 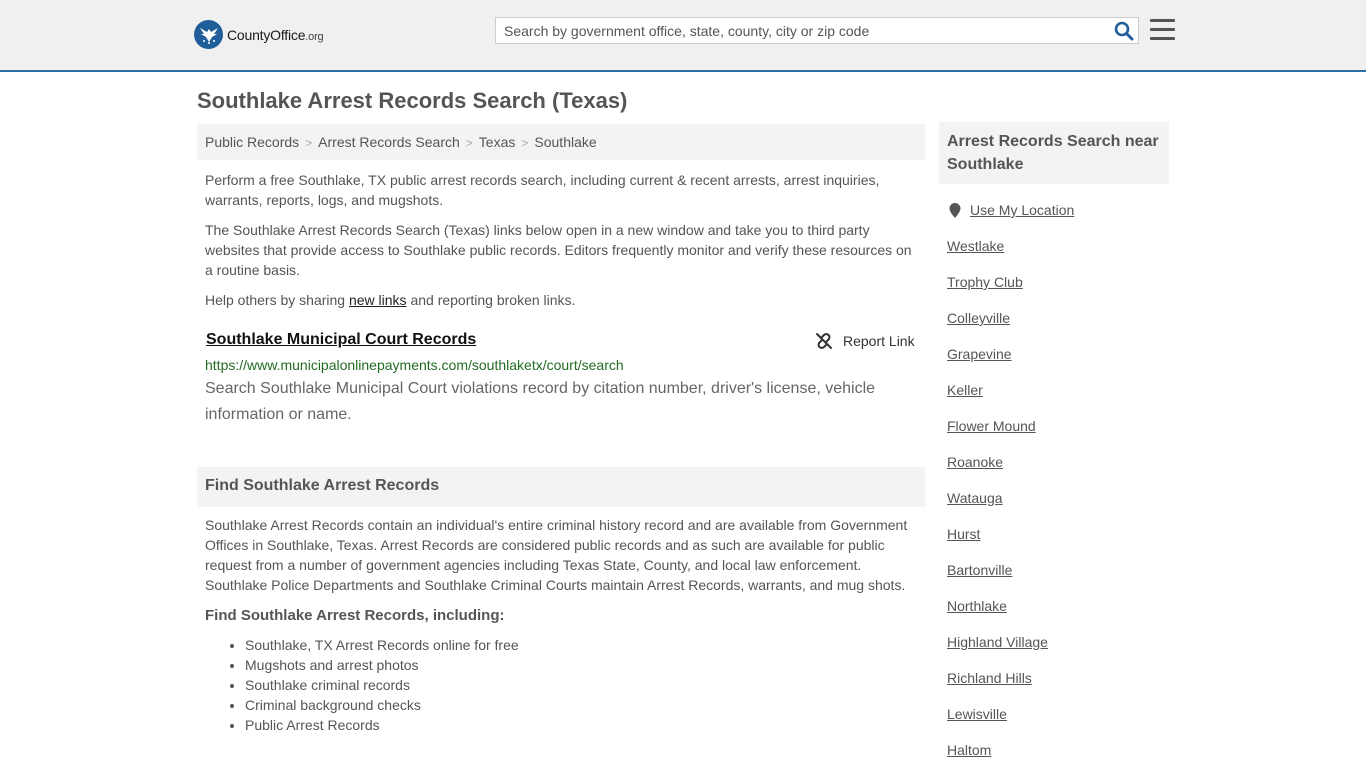 I want to click on nearby-link-trophy-club: Trophy Club, so click(x=985, y=282).